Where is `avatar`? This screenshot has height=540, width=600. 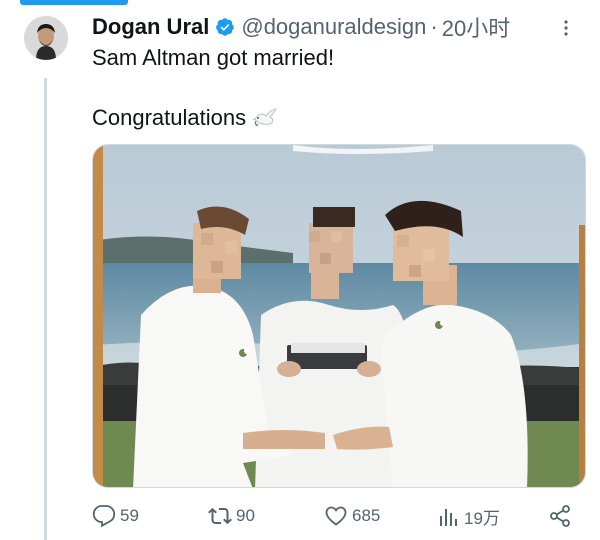 avatar is located at coordinates (46, 38).